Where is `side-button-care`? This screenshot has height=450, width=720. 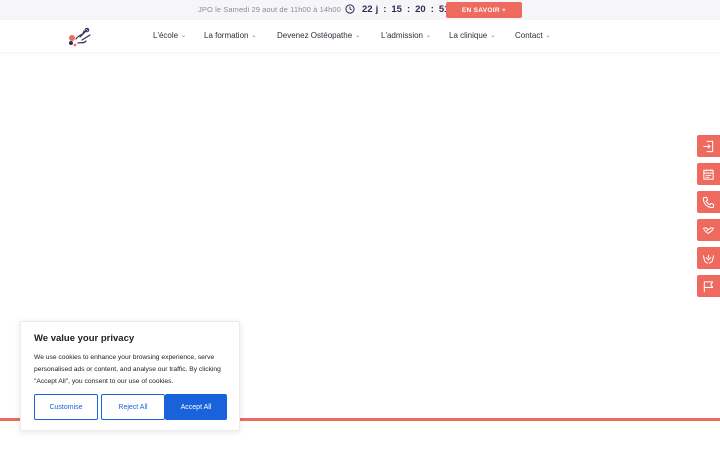
side-button-care is located at coordinates (708, 258).